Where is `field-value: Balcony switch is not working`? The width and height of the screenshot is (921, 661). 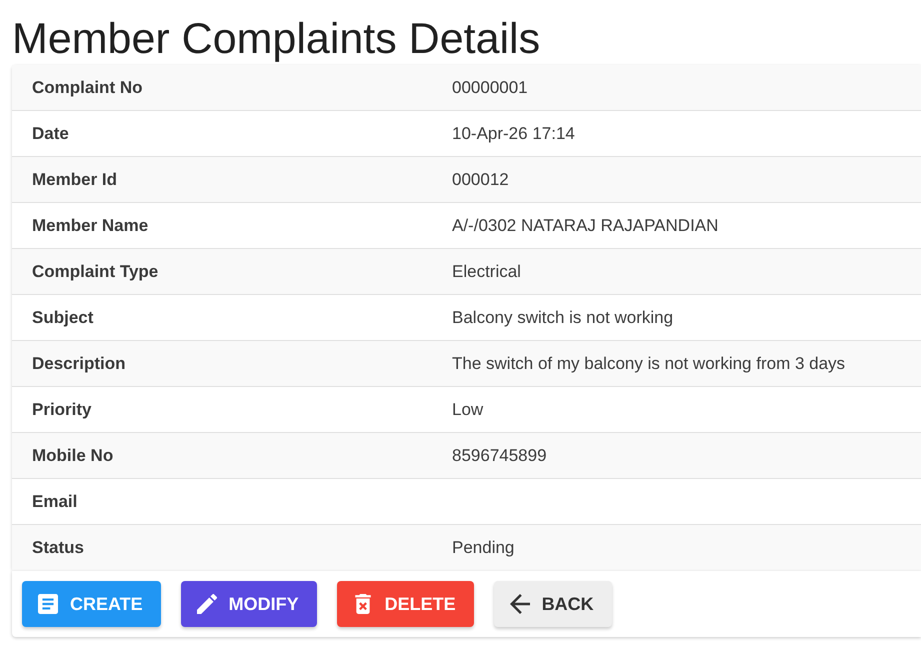
field-value: Balcony switch is not working is located at coordinates (563, 318).